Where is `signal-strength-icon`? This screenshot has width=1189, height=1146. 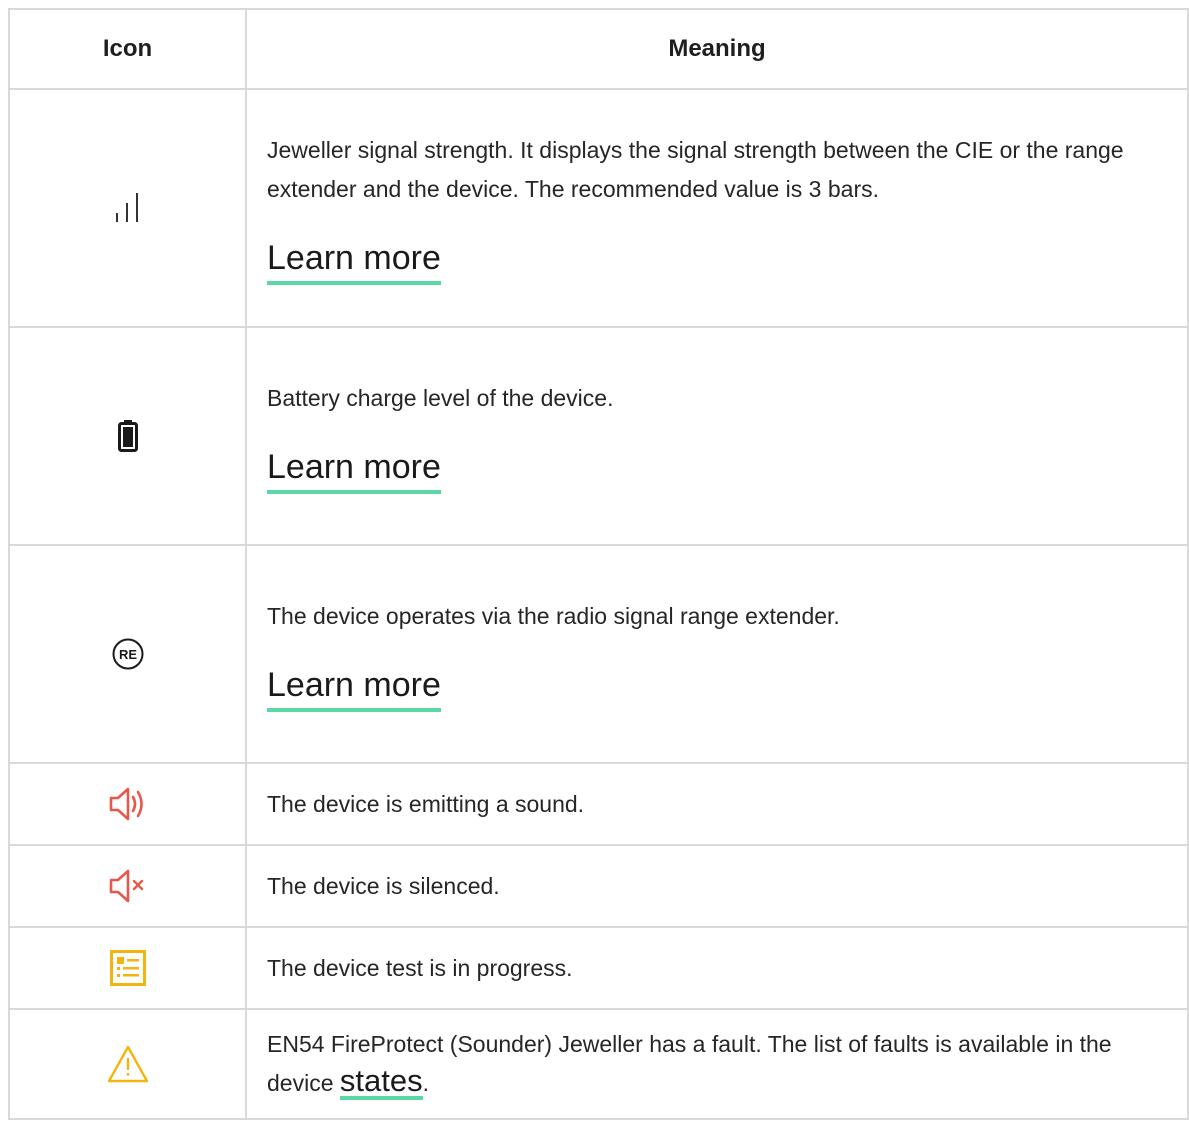 signal-strength-icon is located at coordinates (126, 207).